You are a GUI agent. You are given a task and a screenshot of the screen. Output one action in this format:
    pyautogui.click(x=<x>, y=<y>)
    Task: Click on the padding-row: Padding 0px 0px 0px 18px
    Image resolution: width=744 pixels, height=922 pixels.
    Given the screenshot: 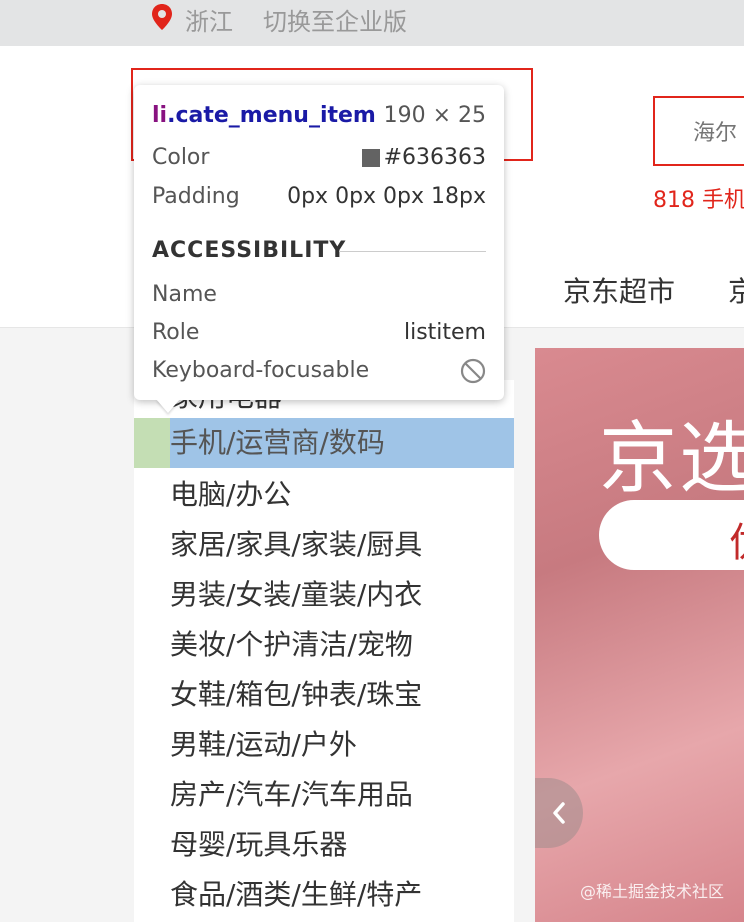 What is the action you would take?
    pyautogui.click(x=319, y=197)
    